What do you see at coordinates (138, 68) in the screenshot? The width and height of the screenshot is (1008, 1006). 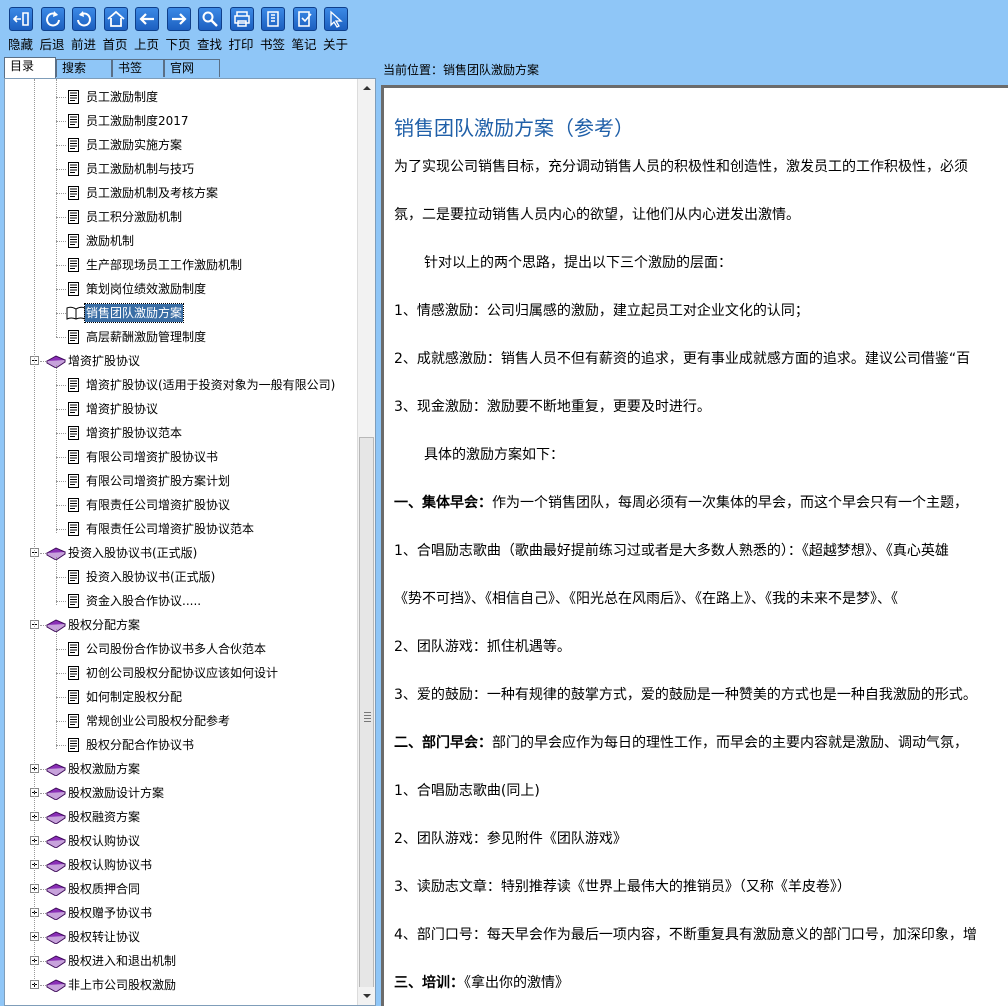 I see `tab-bookmarks: 书签` at bounding box center [138, 68].